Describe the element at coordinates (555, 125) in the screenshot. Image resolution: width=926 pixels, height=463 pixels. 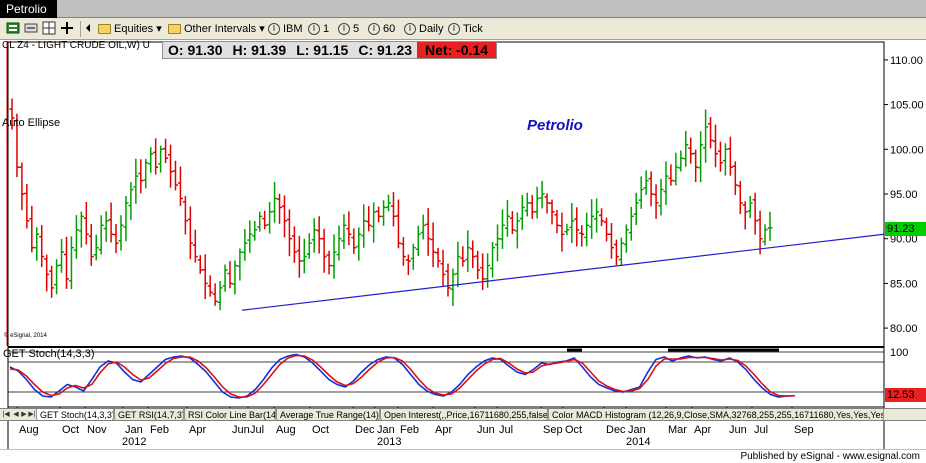
I see `chart-title: Petrolio` at that location.